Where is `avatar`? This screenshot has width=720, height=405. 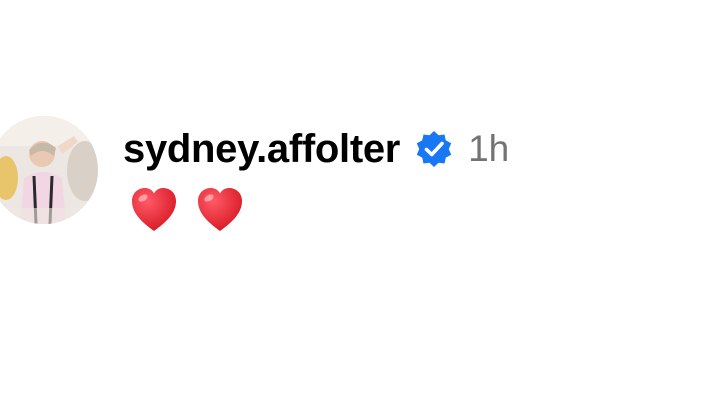
avatar is located at coordinates (49, 170).